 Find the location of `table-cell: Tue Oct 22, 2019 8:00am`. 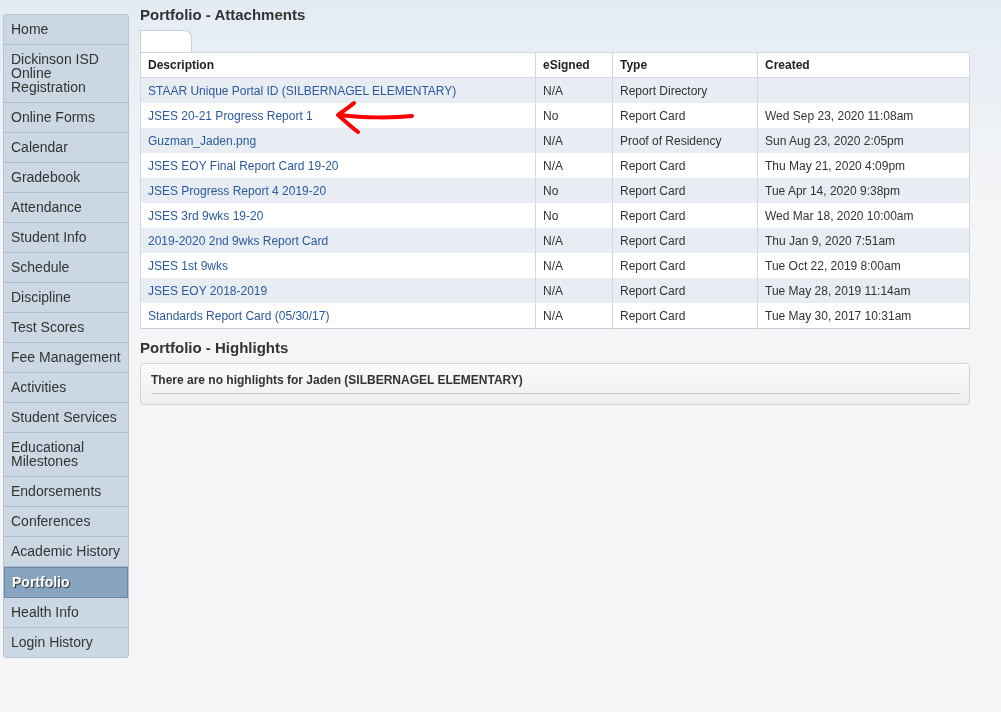

table-cell: Tue Oct 22, 2019 8:00am is located at coordinates (833, 265).